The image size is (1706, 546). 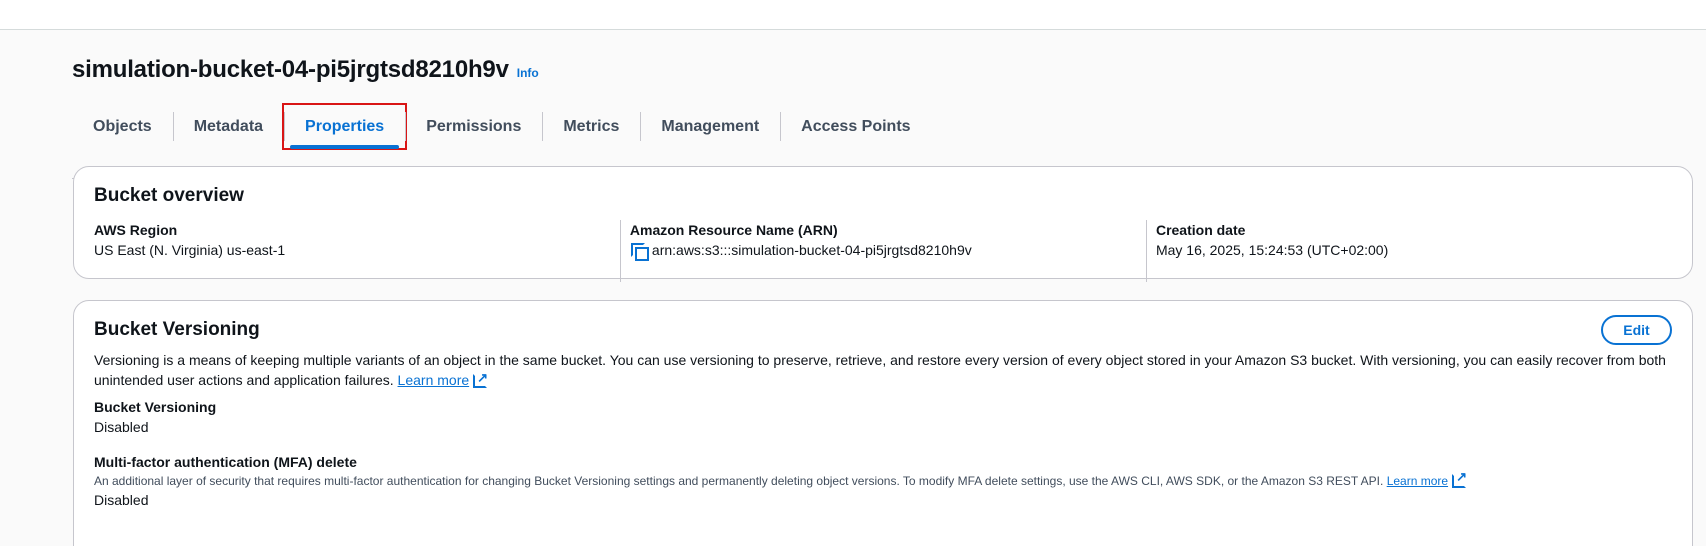 What do you see at coordinates (345, 126) in the screenshot?
I see `tab-properties: Properties` at bounding box center [345, 126].